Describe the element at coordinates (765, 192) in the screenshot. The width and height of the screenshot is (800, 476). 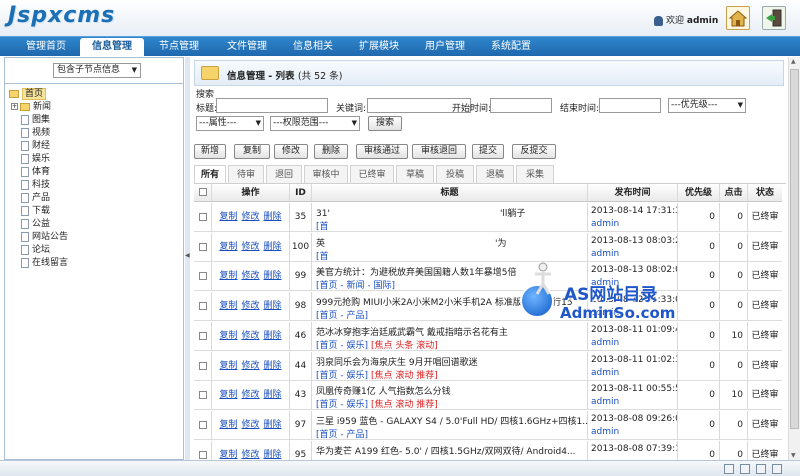
I see `col-status: 状态` at that location.